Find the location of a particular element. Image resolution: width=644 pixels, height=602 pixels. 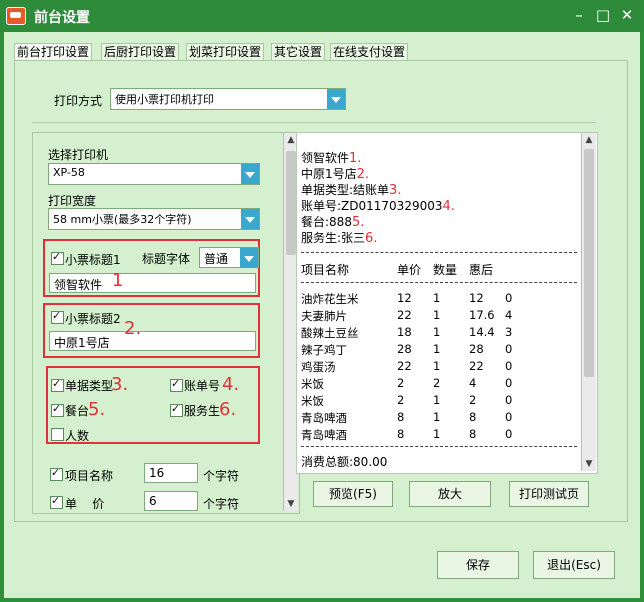

preview-line-2: 中原1号店2. is located at coordinates (335, 174).